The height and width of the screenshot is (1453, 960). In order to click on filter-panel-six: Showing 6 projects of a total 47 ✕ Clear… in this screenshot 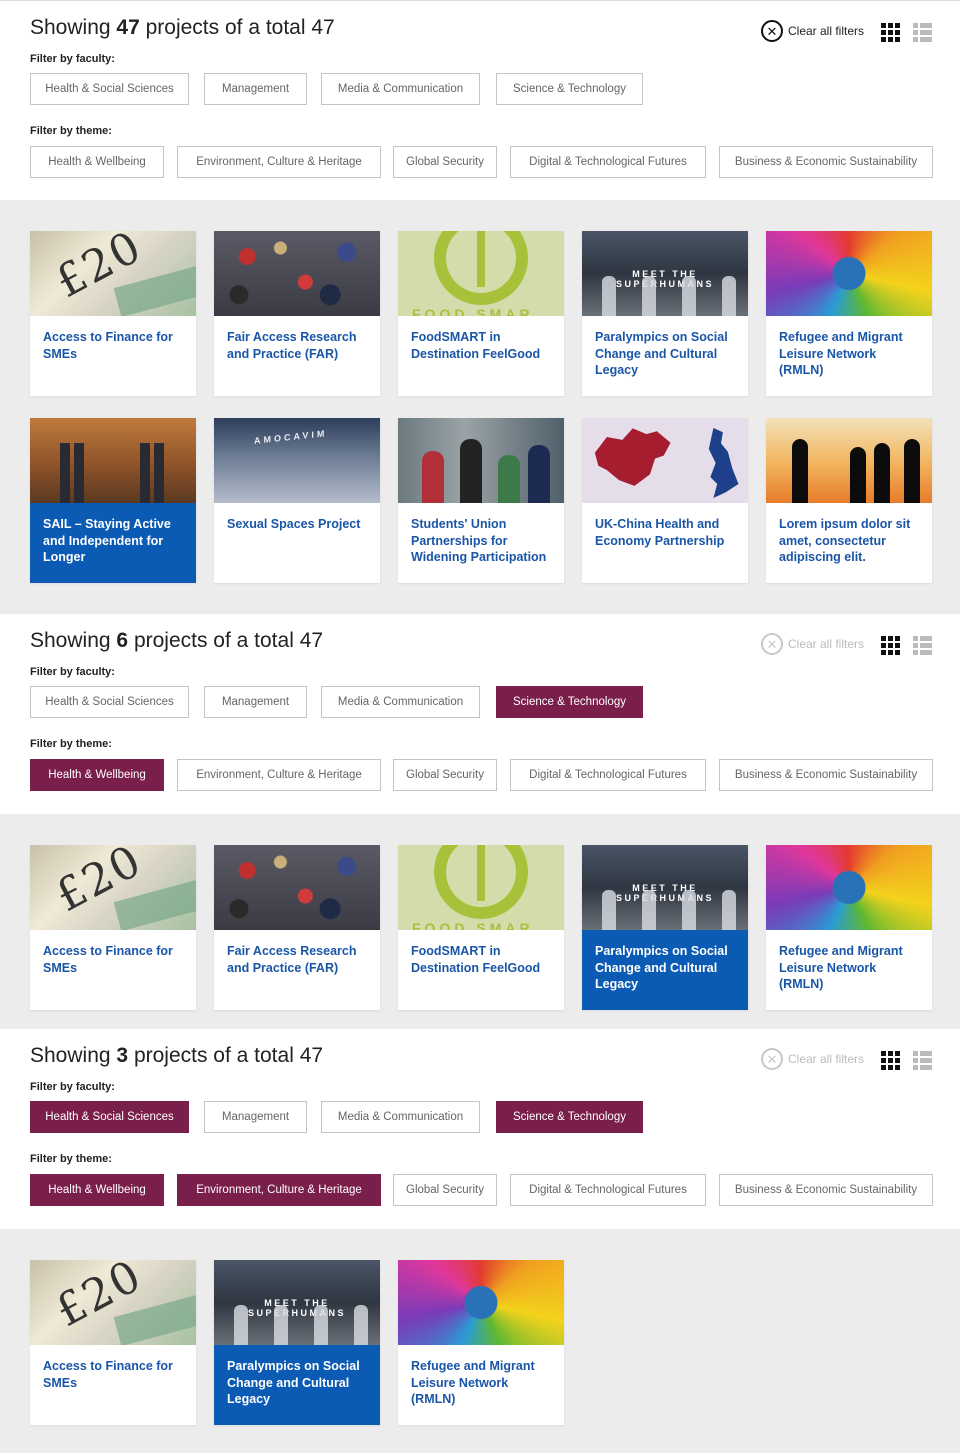, I will do `click(480, 714)`.